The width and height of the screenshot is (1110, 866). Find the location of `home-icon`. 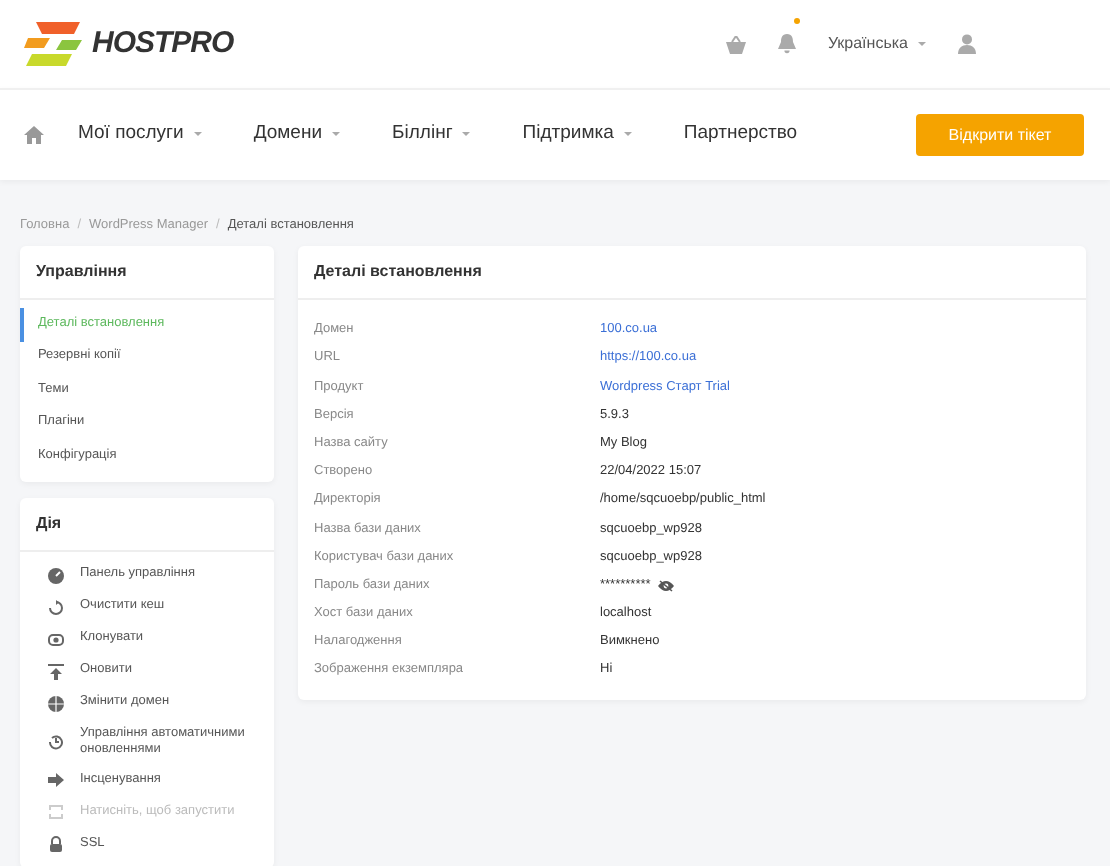

home-icon is located at coordinates (34, 135).